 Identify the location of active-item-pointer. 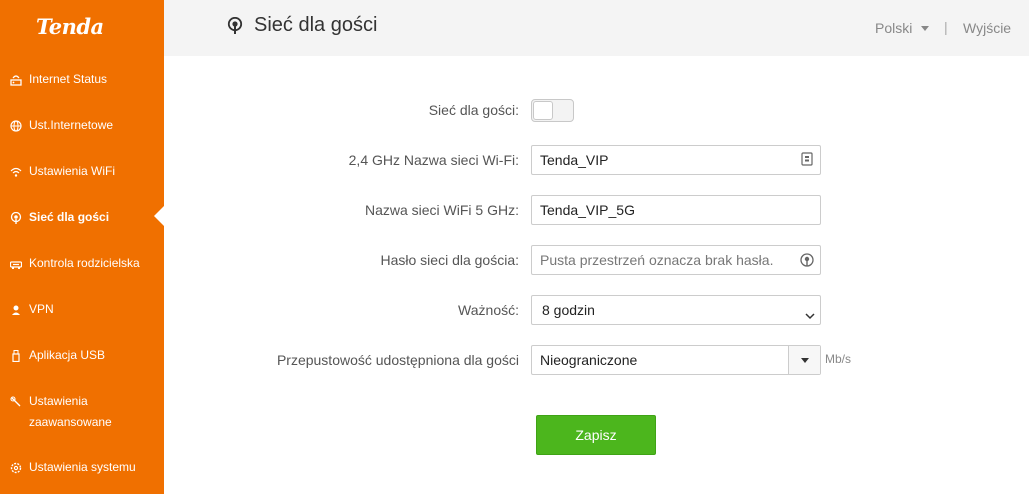
(159, 216).